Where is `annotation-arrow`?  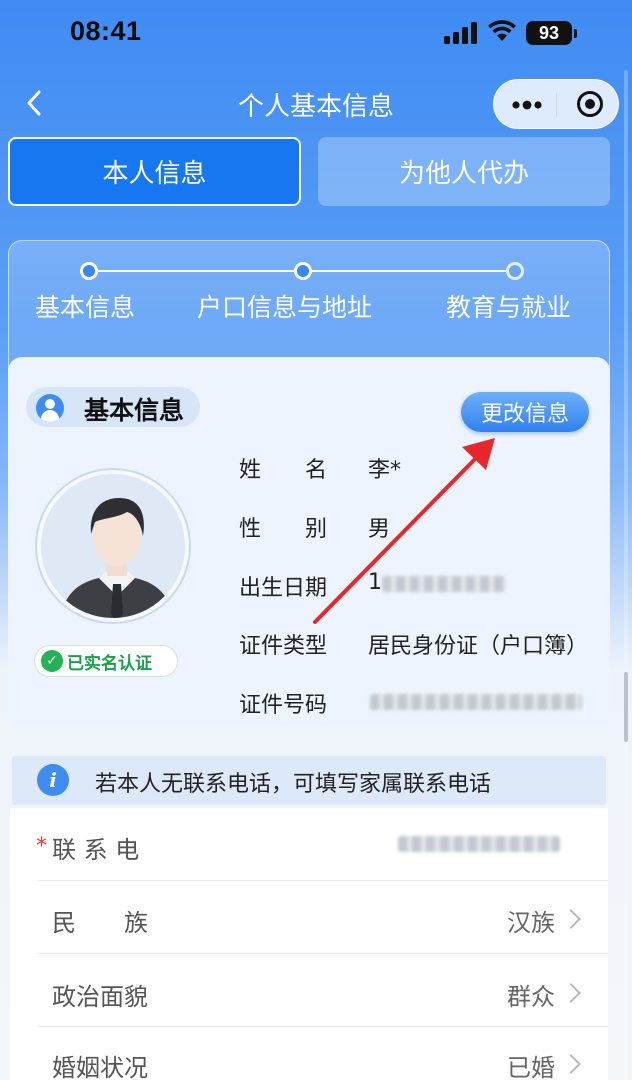 annotation-arrow is located at coordinates (404, 531).